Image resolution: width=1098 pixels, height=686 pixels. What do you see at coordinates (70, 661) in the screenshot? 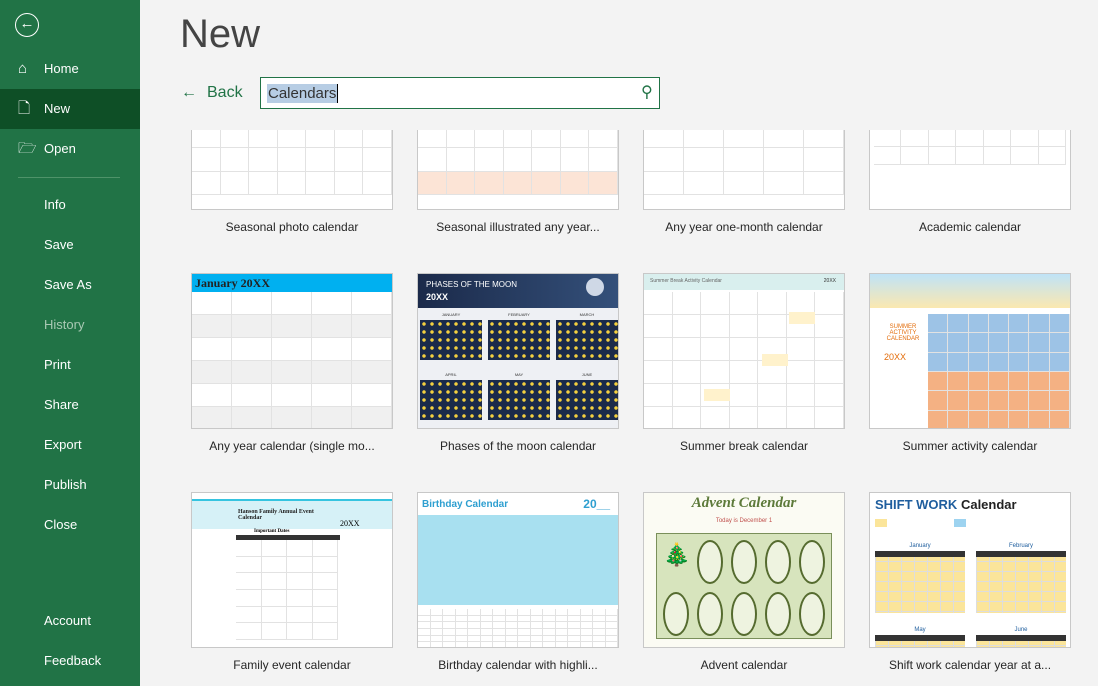
I see `sidebar-item-feedback: Feedback` at bounding box center [70, 661].